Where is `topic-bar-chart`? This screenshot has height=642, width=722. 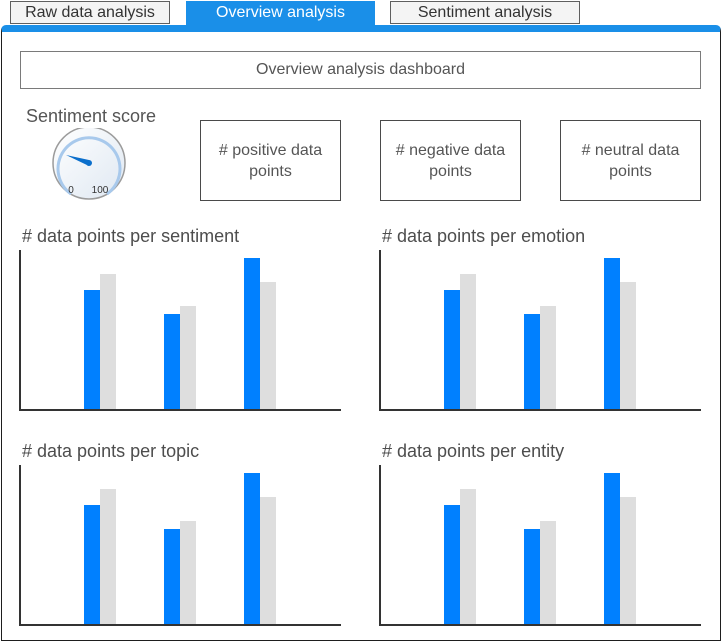 topic-bar-chart is located at coordinates (180, 545).